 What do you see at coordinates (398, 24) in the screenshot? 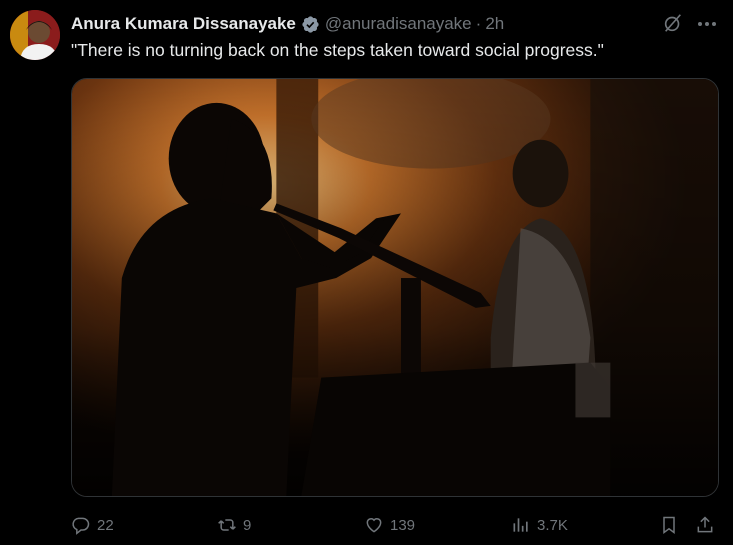
I see `author-handle: @anuradisanayake` at bounding box center [398, 24].